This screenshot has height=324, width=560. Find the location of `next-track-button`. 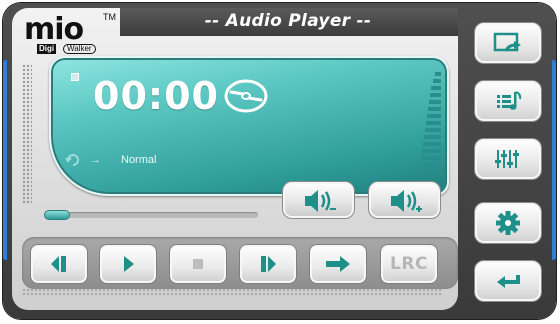

next-track-button is located at coordinates (268, 264).